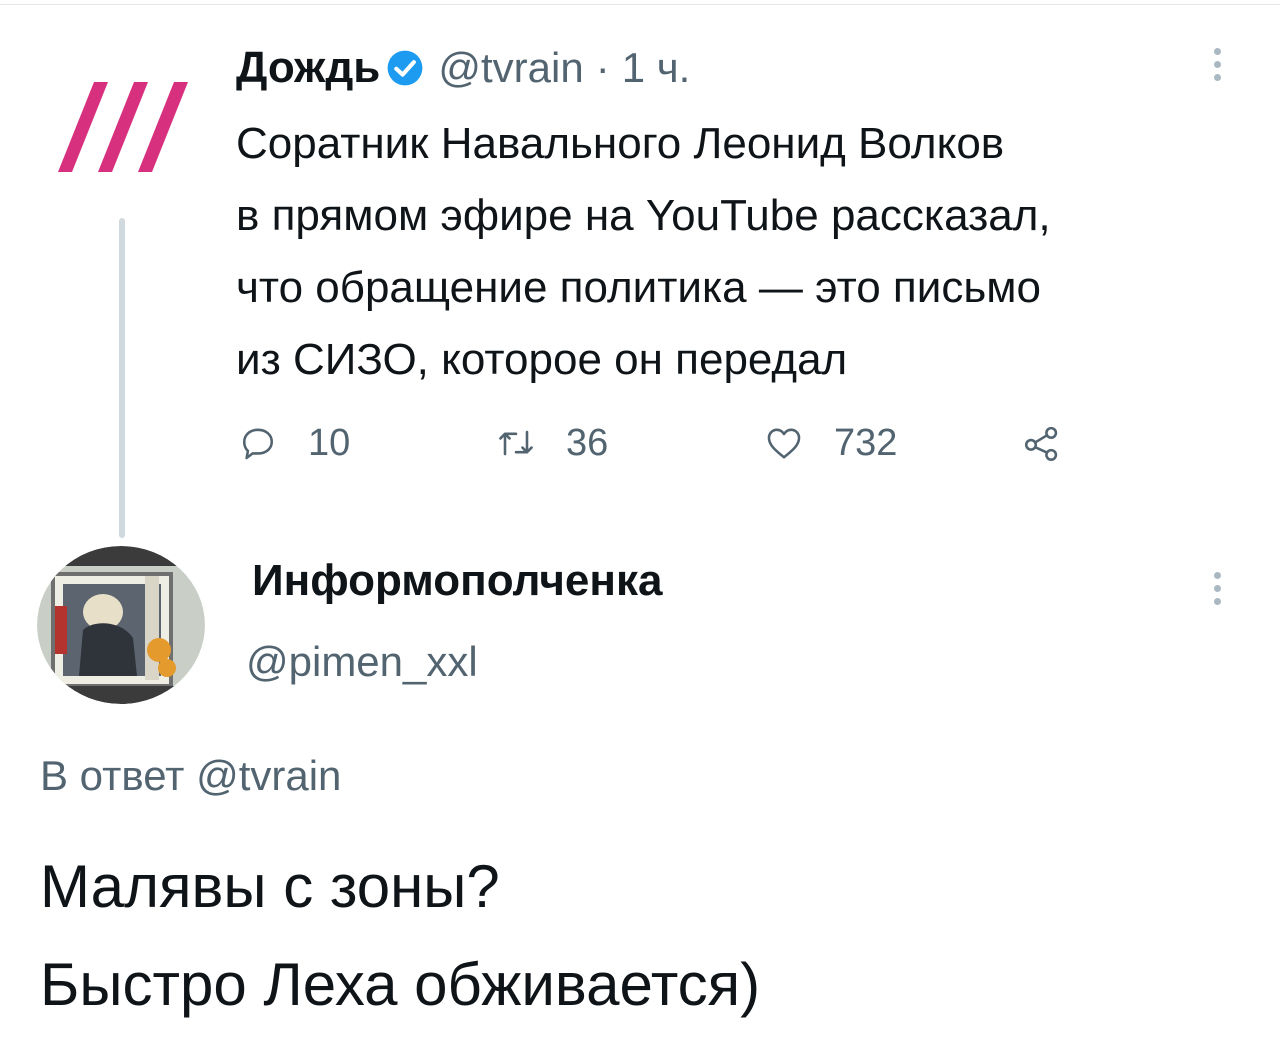 The width and height of the screenshot is (1280, 1059). Describe the element at coordinates (122, 378) in the screenshot. I see `thread-line` at that location.